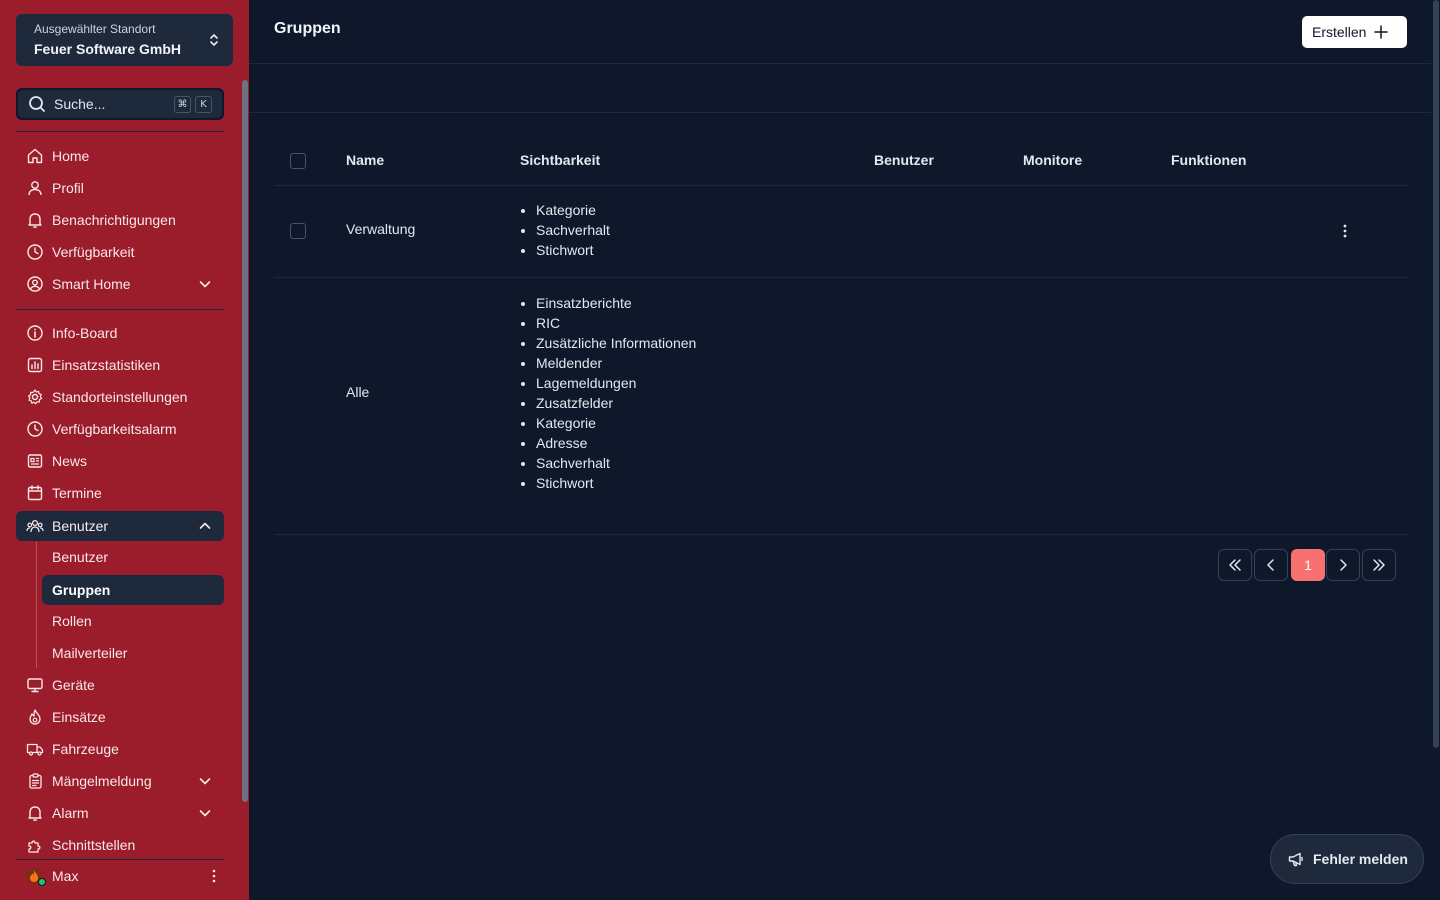 This screenshot has width=1440, height=900. What do you see at coordinates (120, 717) in the screenshot?
I see `sidebar-item-einsaetze: Einsätze` at bounding box center [120, 717].